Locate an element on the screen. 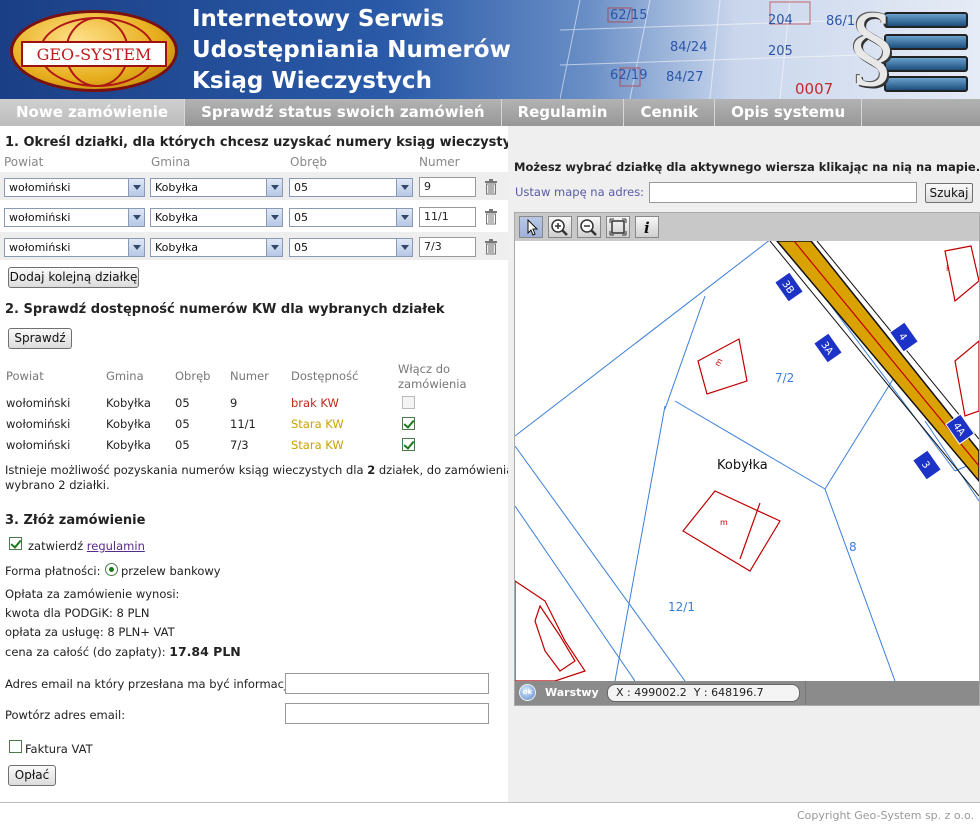  table-header-dostepnosc: Dostępność is located at coordinates (325, 376).